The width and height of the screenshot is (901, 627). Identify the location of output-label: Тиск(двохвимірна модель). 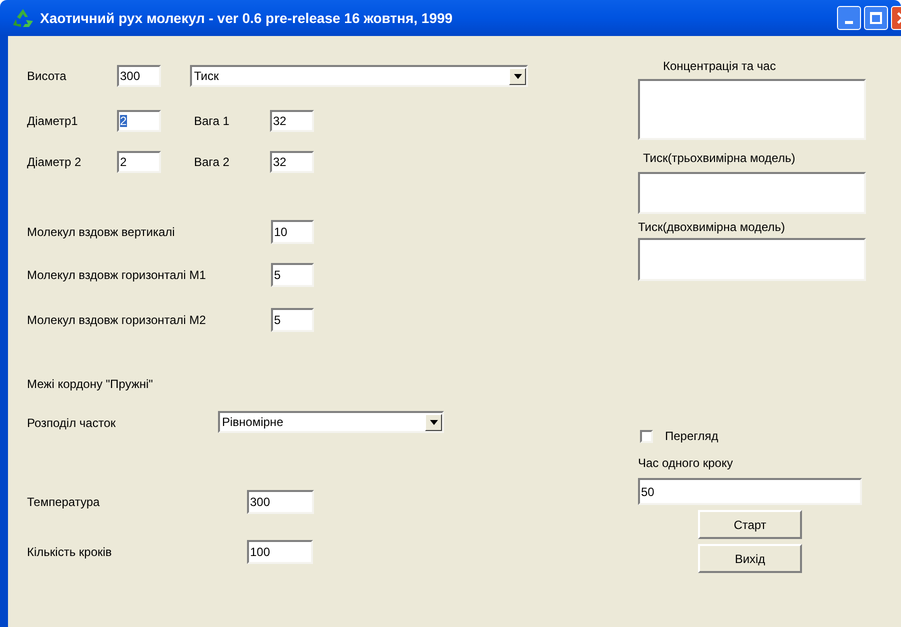
(712, 227).